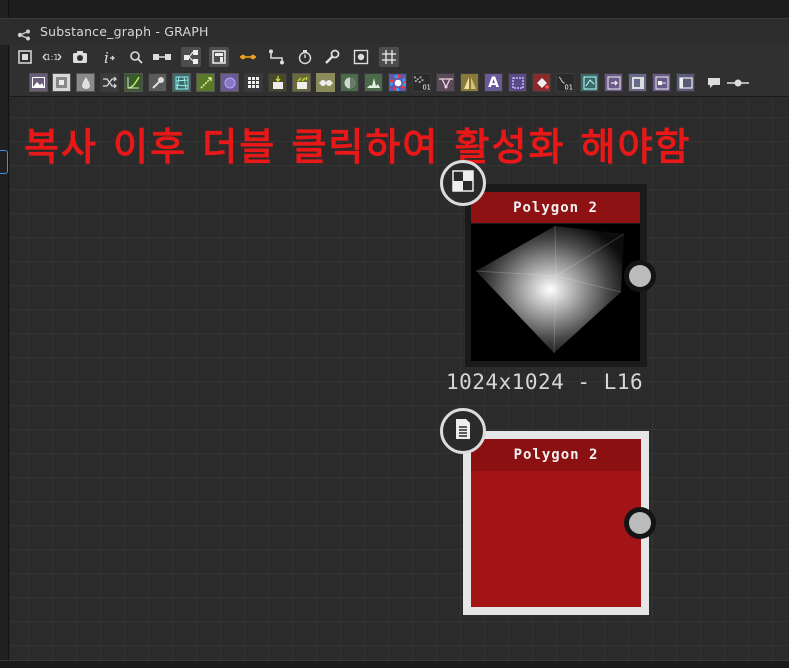  What do you see at coordinates (358, 147) in the screenshot?
I see `annotation-comment: 복사 이후 더블 클릭하여 활성화 해야함` at bounding box center [358, 147].